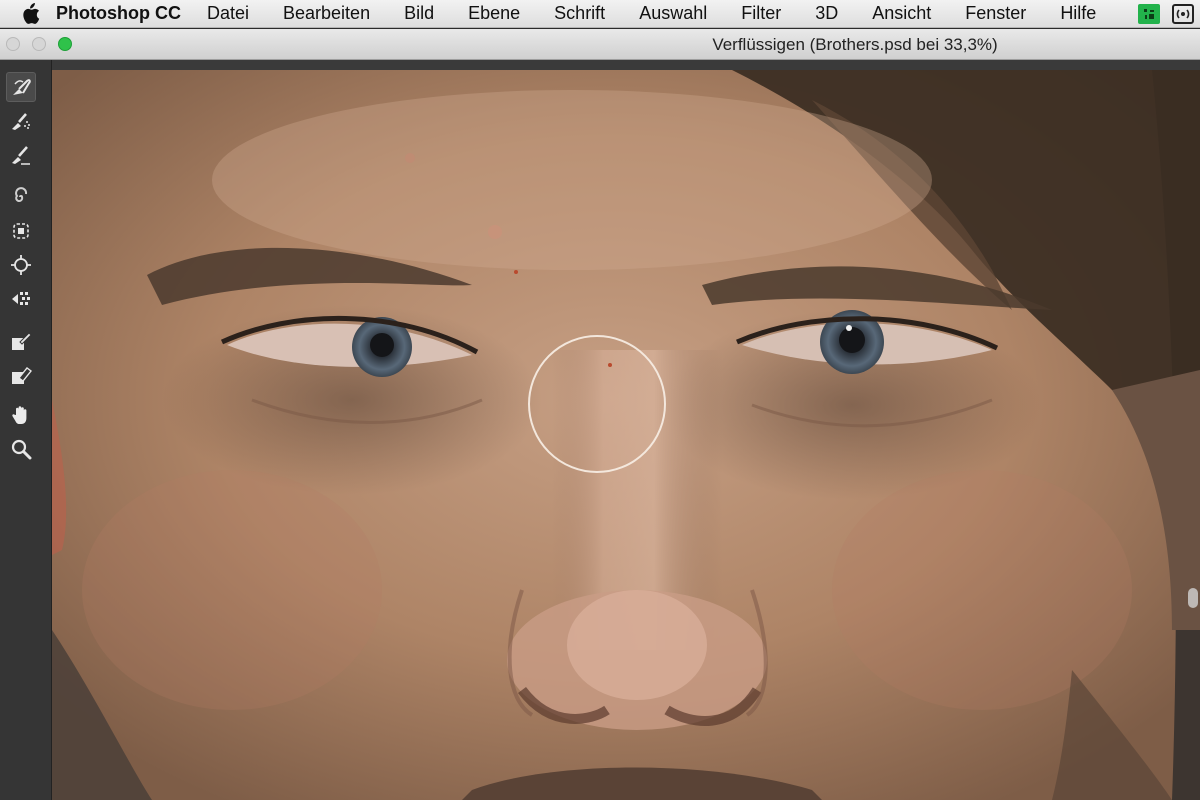 This screenshot has width=1200, height=800. Describe the element at coordinates (1166, 14) in the screenshot. I see `menu-status-area` at that location.